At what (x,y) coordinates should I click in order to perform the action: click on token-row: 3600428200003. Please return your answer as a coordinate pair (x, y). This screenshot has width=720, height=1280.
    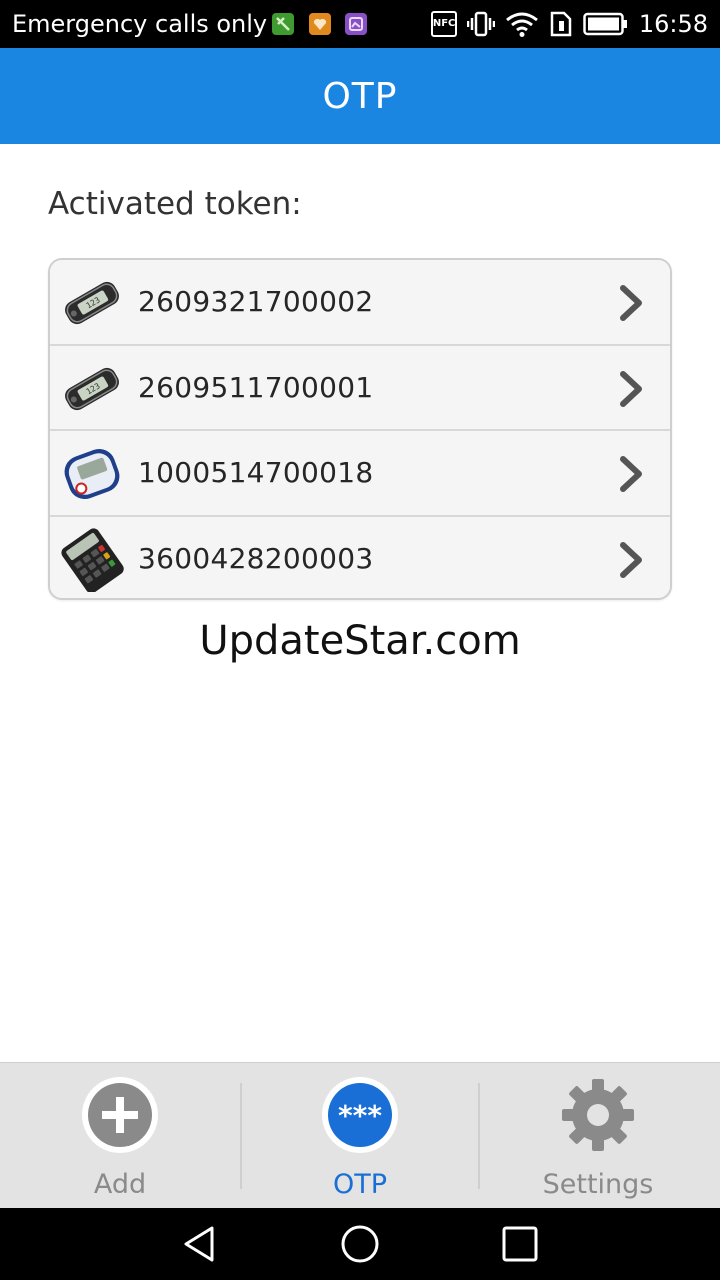
    Looking at the image, I should click on (360, 557).